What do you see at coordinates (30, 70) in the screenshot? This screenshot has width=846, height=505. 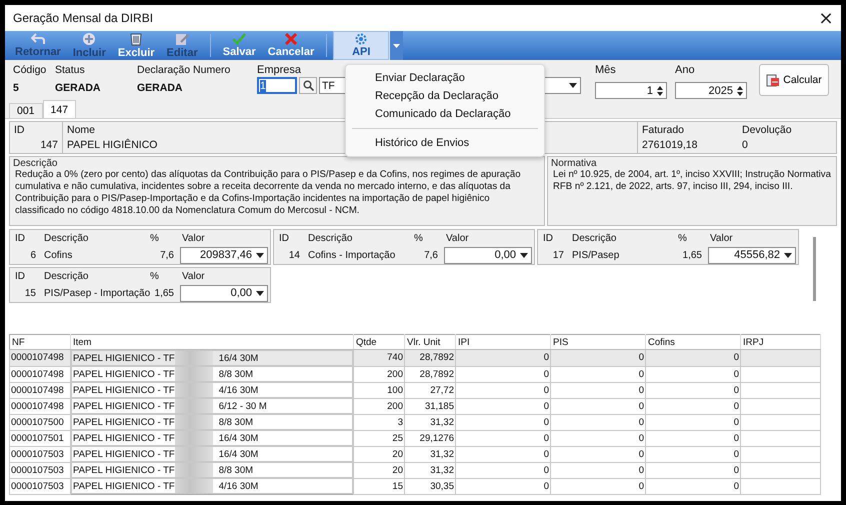 I see `field-label: Código` at bounding box center [30, 70].